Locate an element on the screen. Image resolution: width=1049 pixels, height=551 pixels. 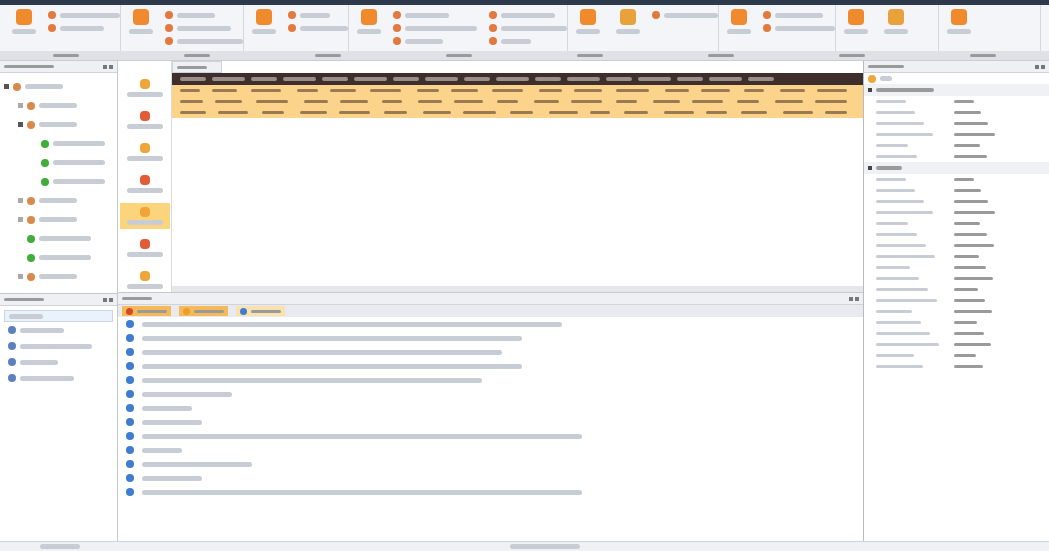
scrollbar is located at coordinates (517, 289).